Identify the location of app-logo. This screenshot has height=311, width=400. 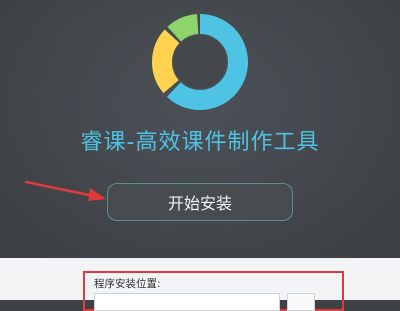
(200, 62).